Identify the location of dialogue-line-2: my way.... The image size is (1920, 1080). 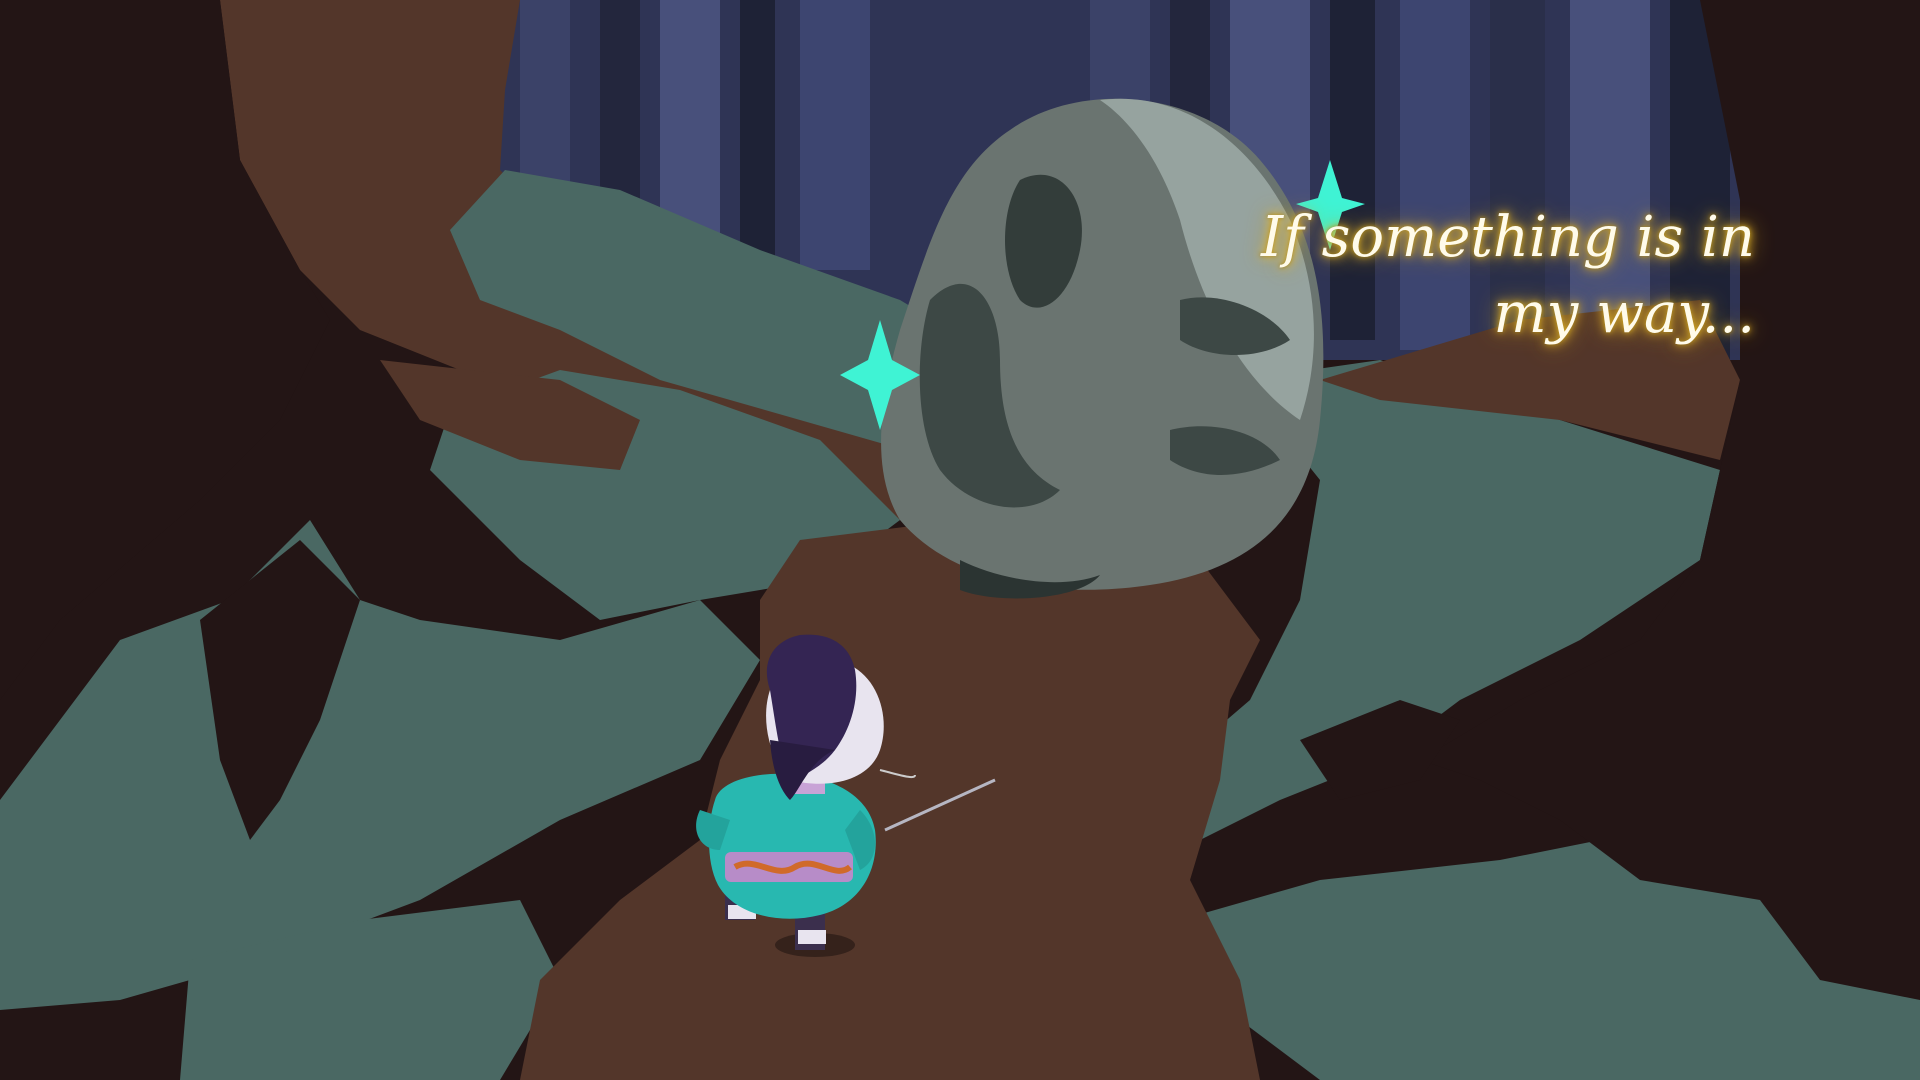
(1624, 313).